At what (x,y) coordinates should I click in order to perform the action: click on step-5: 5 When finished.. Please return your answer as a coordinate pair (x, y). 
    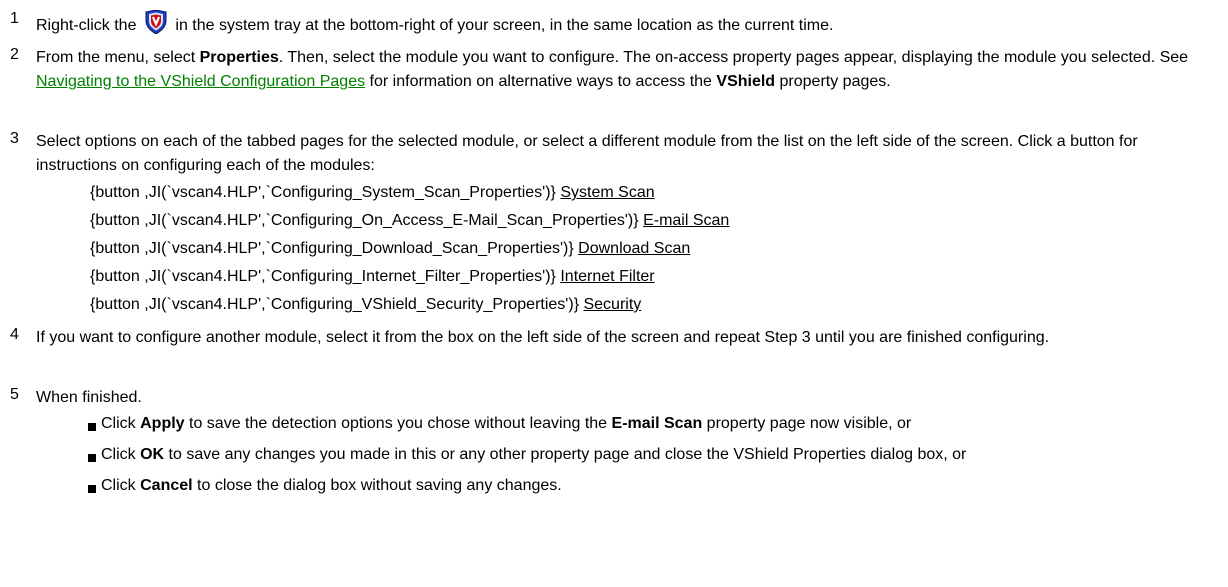
    Looking at the image, I should click on (615, 398).